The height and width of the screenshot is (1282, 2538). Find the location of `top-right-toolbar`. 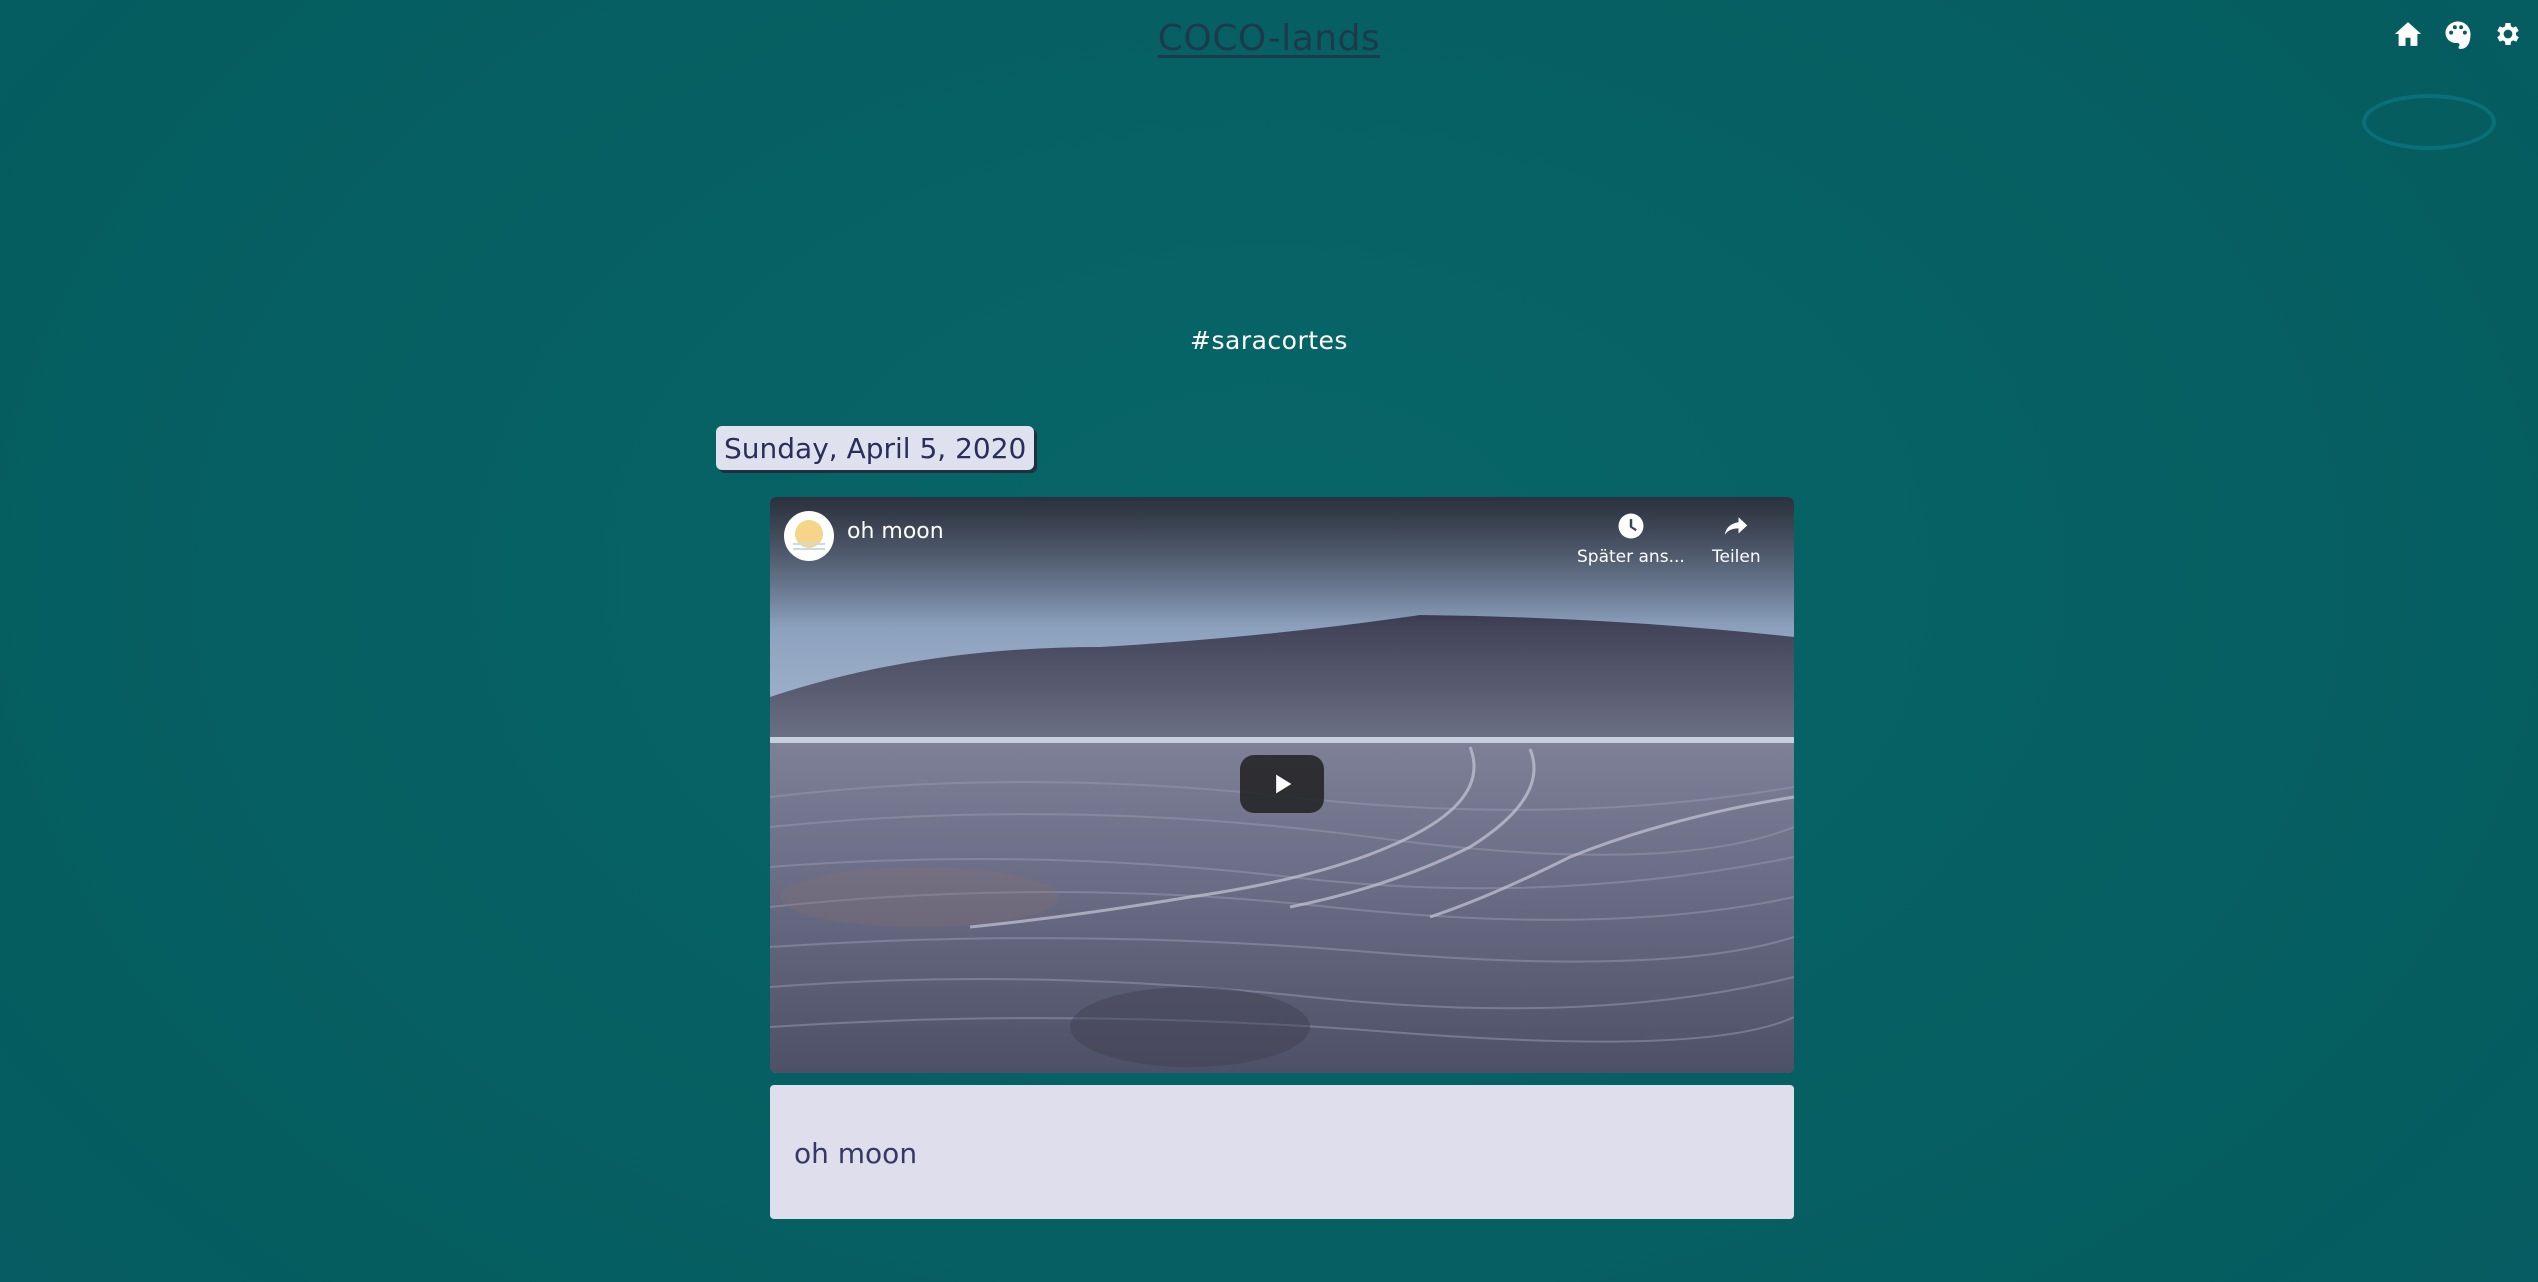

top-right-toolbar is located at coordinates (2458, 34).